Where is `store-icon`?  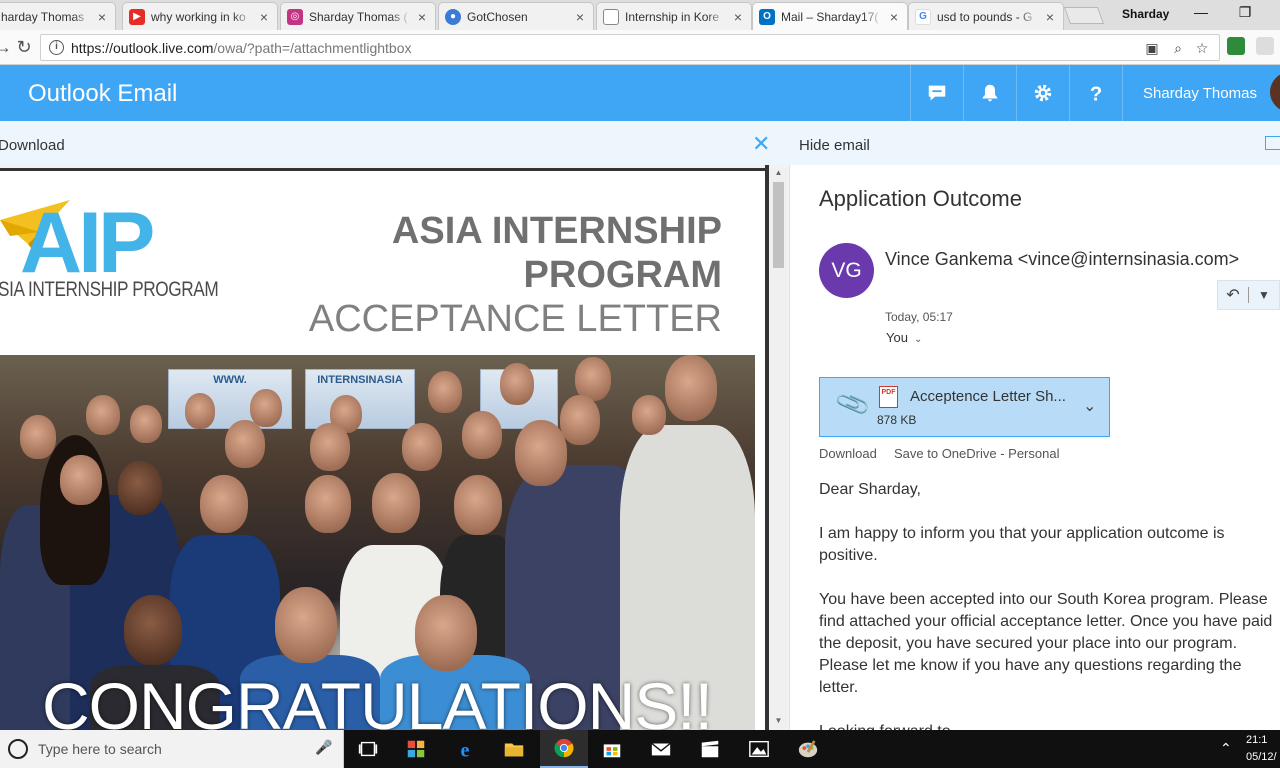 store-icon is located at coordinates (612, 751).